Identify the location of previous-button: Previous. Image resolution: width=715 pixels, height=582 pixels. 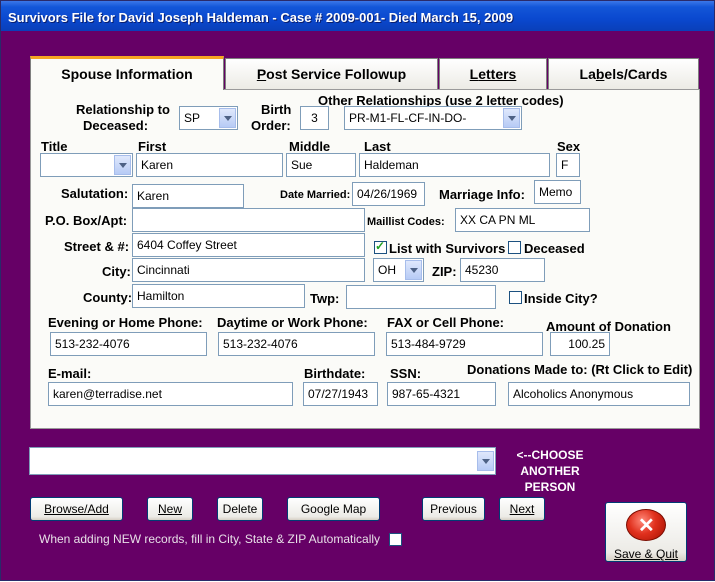
(453, 509).